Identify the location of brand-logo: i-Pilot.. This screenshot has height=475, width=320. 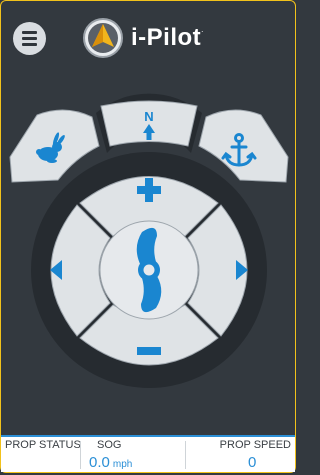
(143, 38).